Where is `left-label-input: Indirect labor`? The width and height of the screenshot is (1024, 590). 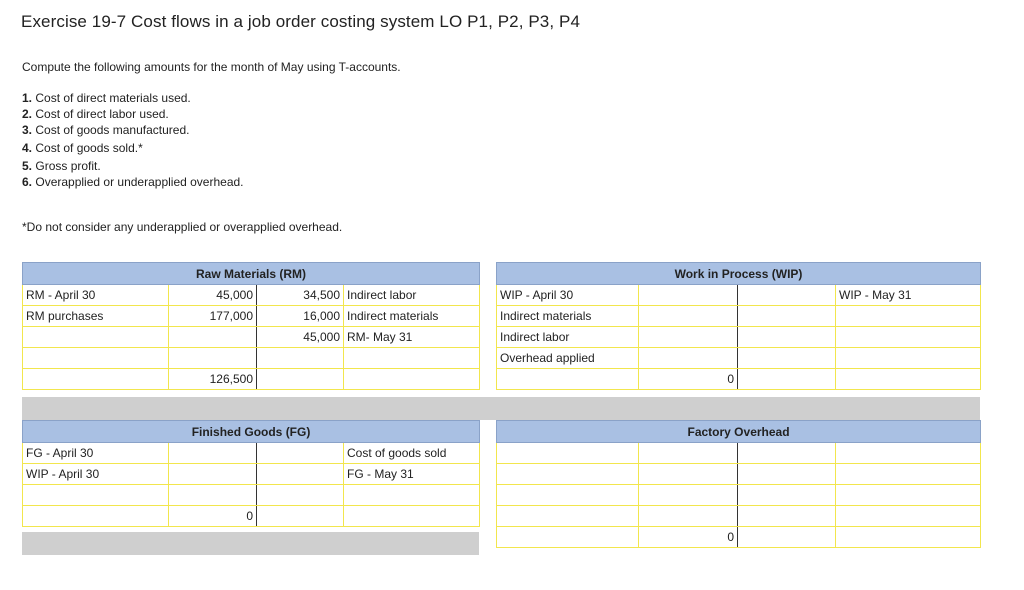 left-label-input: Indirect labor is located at coordinates (567, 337).